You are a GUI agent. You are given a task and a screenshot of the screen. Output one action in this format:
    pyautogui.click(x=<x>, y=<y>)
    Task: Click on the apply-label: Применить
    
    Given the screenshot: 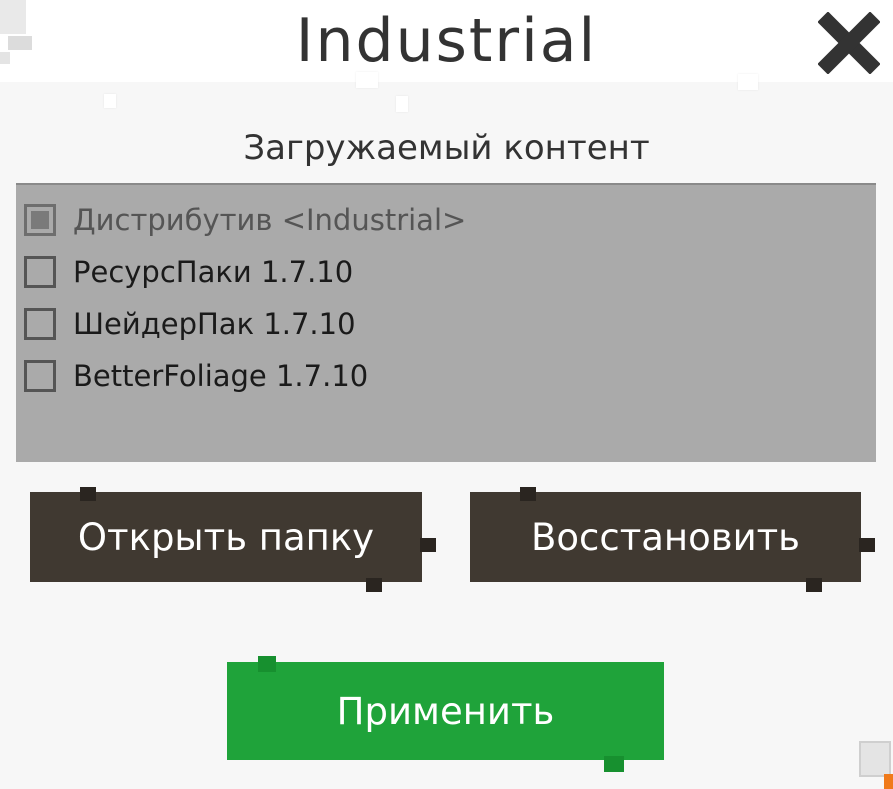 What is the action you would take?
    pyautogui.click(x=445, y=711)
    